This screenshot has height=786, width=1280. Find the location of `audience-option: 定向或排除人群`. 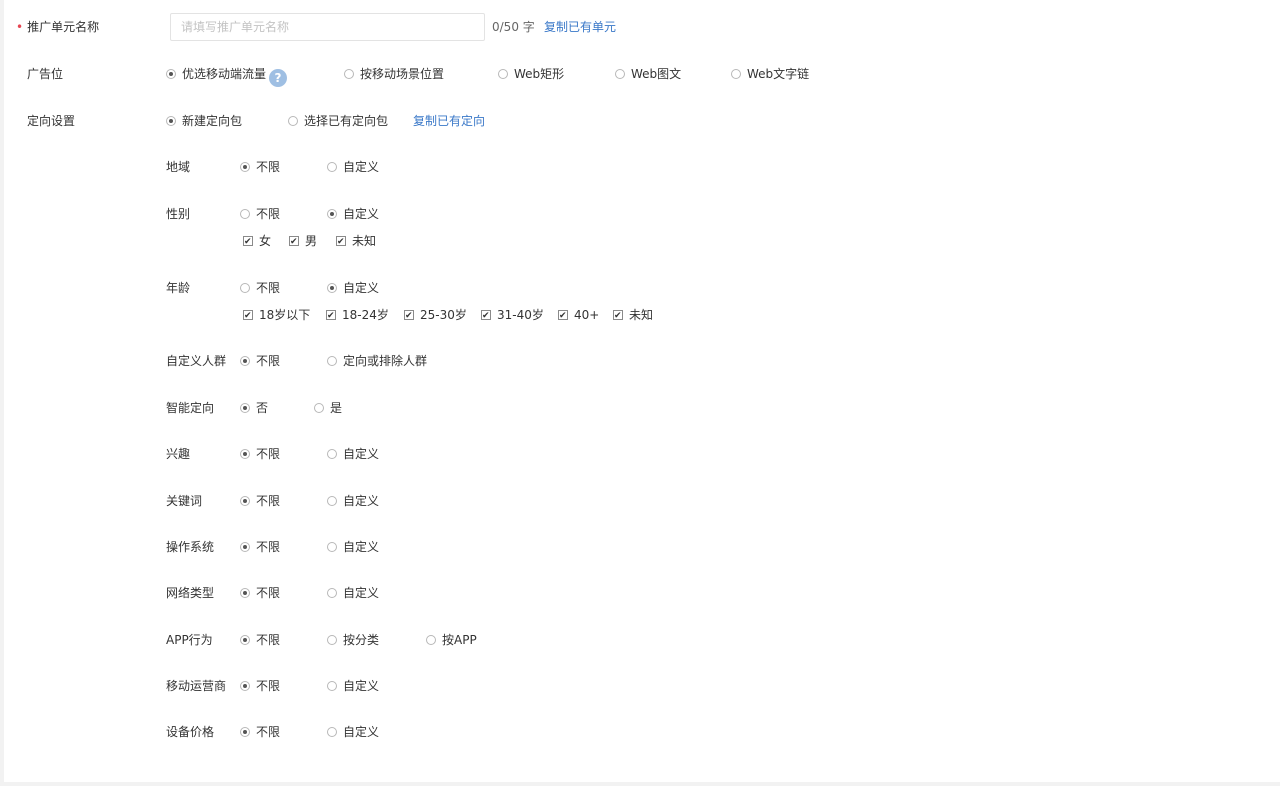

audience-option: 定向或排除人群 is located at coordinates (377, 361).